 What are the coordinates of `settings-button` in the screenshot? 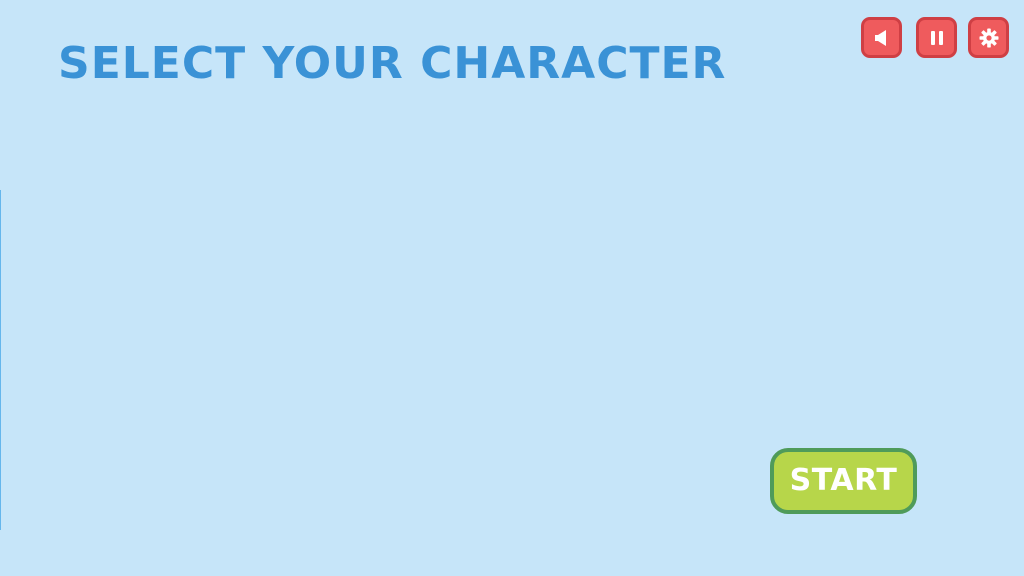 It's located at (988, 37).